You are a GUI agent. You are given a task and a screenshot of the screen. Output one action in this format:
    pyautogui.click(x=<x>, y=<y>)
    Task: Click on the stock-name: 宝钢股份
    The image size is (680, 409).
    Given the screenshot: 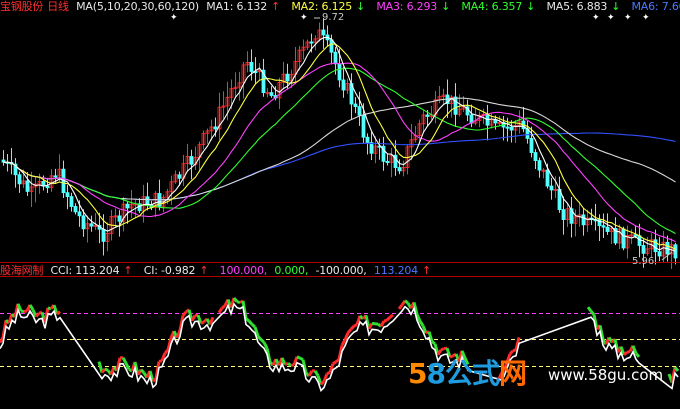 What is the action you would take?
    pyautogui.click(x=21, y=6)
    